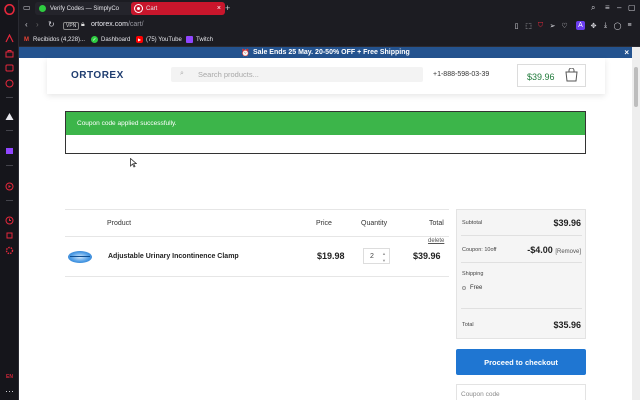 The height and width of the screenshot is (400, 640). What do you see at coordinates (9, 200) in the screenshot?
I see `browser-sidebar: EN ···` at bounding box center [9, 200].